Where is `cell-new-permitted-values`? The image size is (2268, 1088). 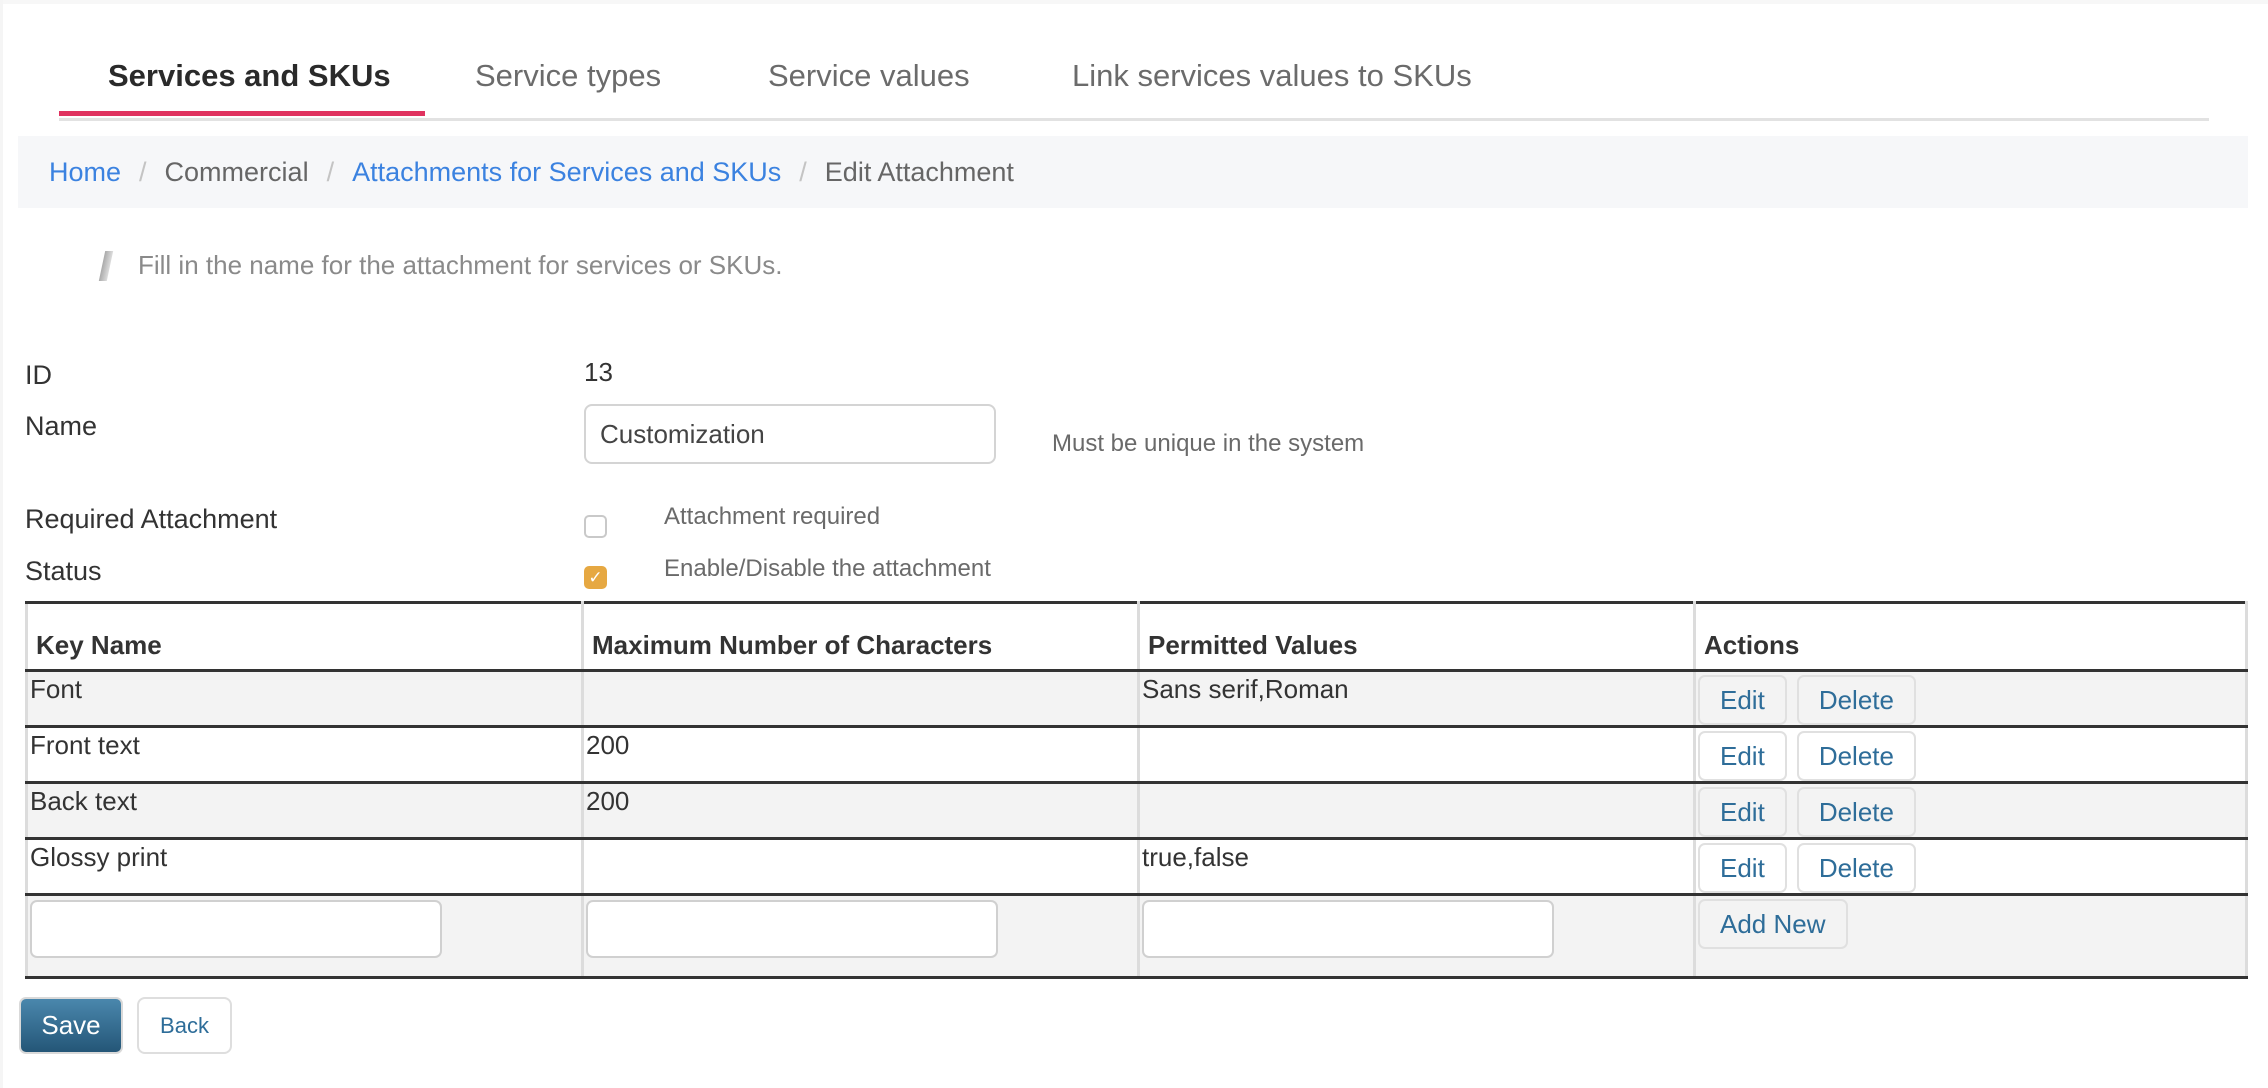 cell-new-permitted-values is located at coordinates (1416, 936).